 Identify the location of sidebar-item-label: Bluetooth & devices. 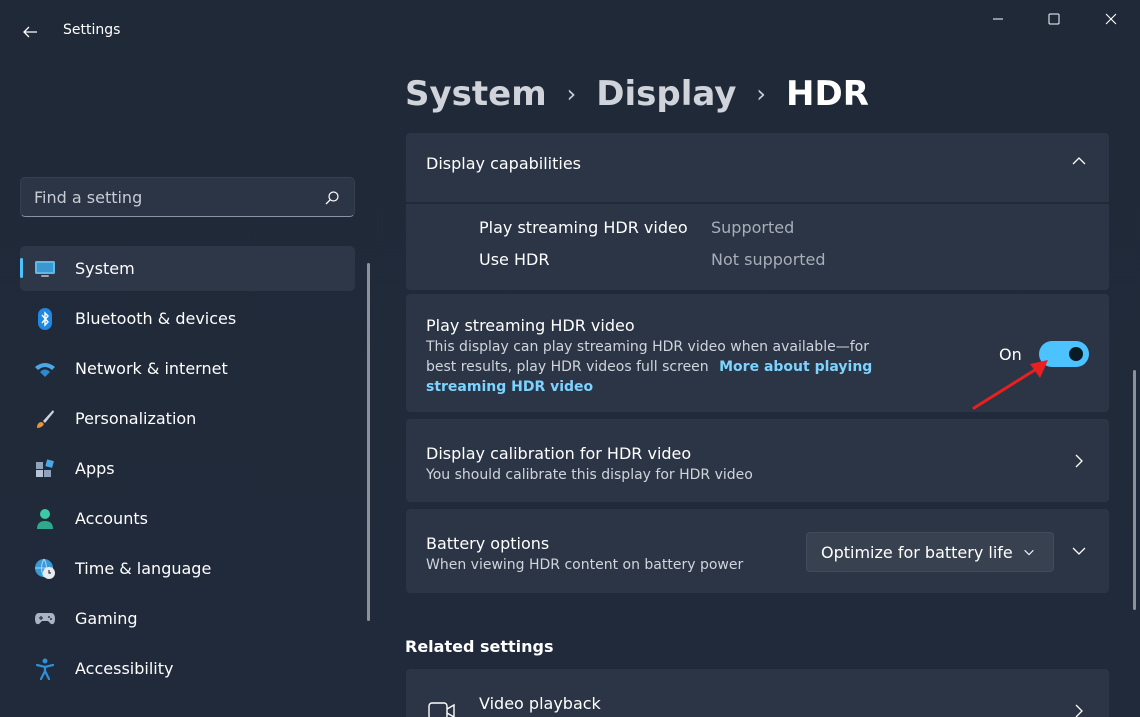
(156, 318).